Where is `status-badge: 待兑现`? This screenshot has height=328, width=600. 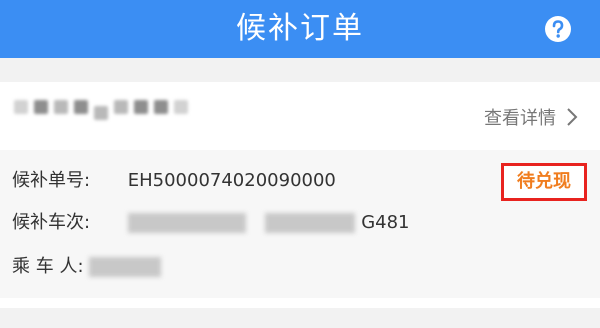 status-badge: 待兑现 is located at coordinates (544, 182).